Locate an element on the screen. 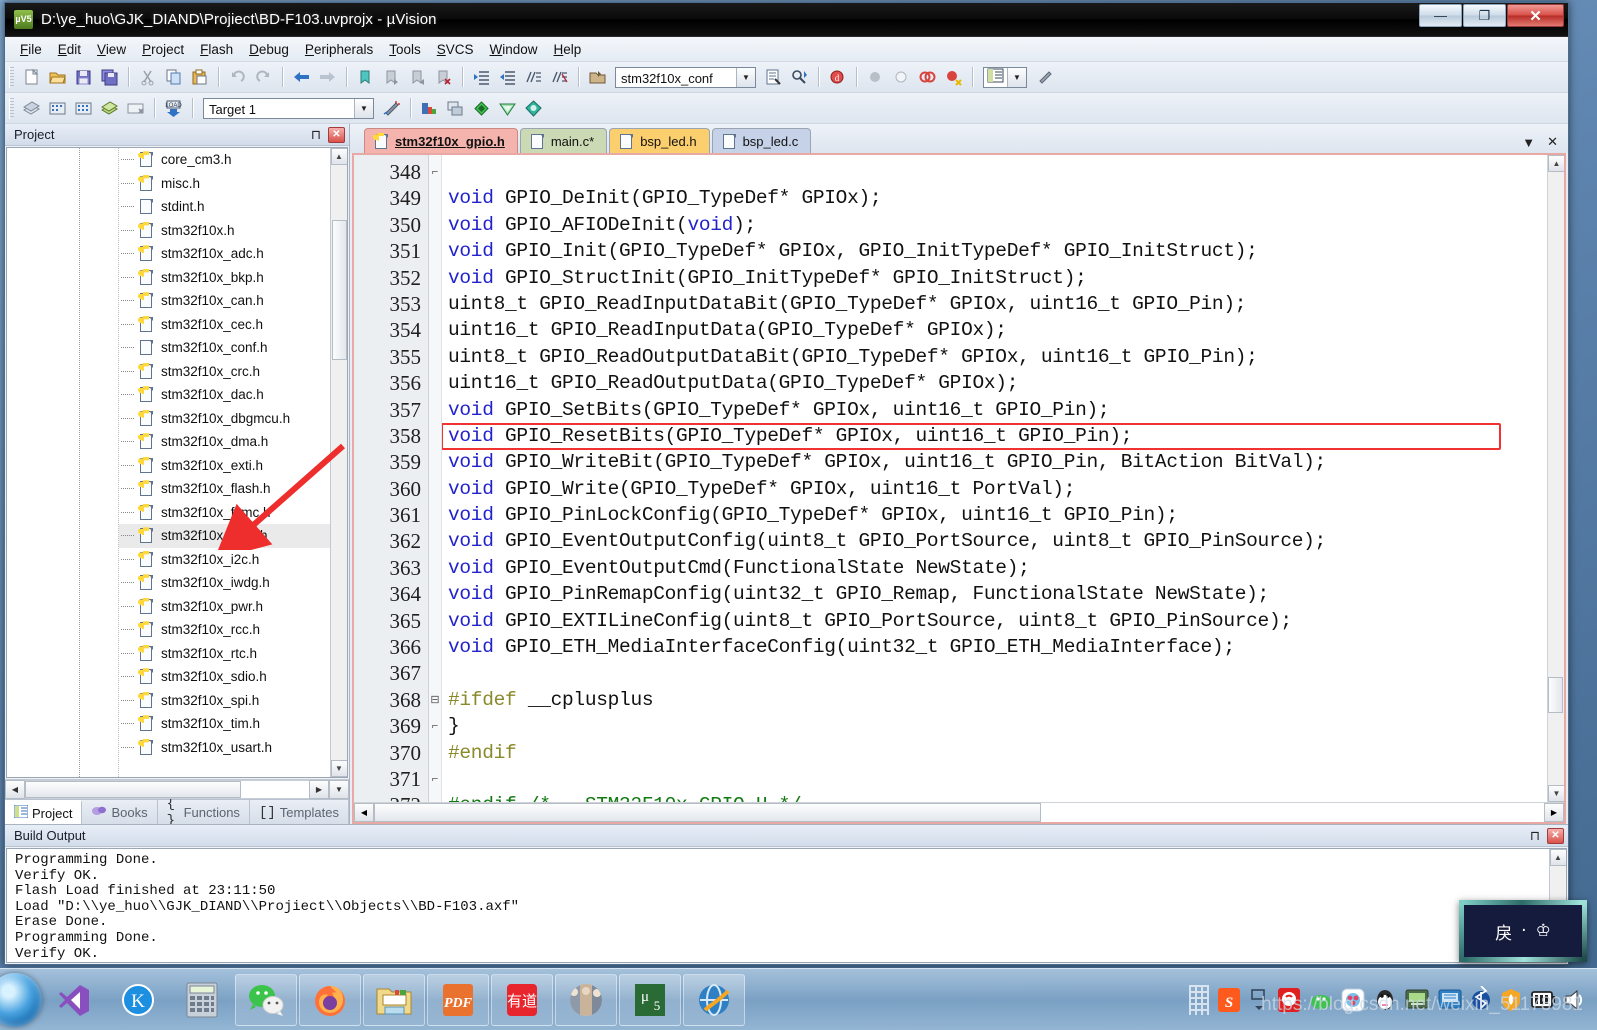 The width and height of the screenshot is (1597, 1030). tree-item-stm32f10x_i2c-h: stm32f10x_i2c.h is located at coordinates (224, 560).